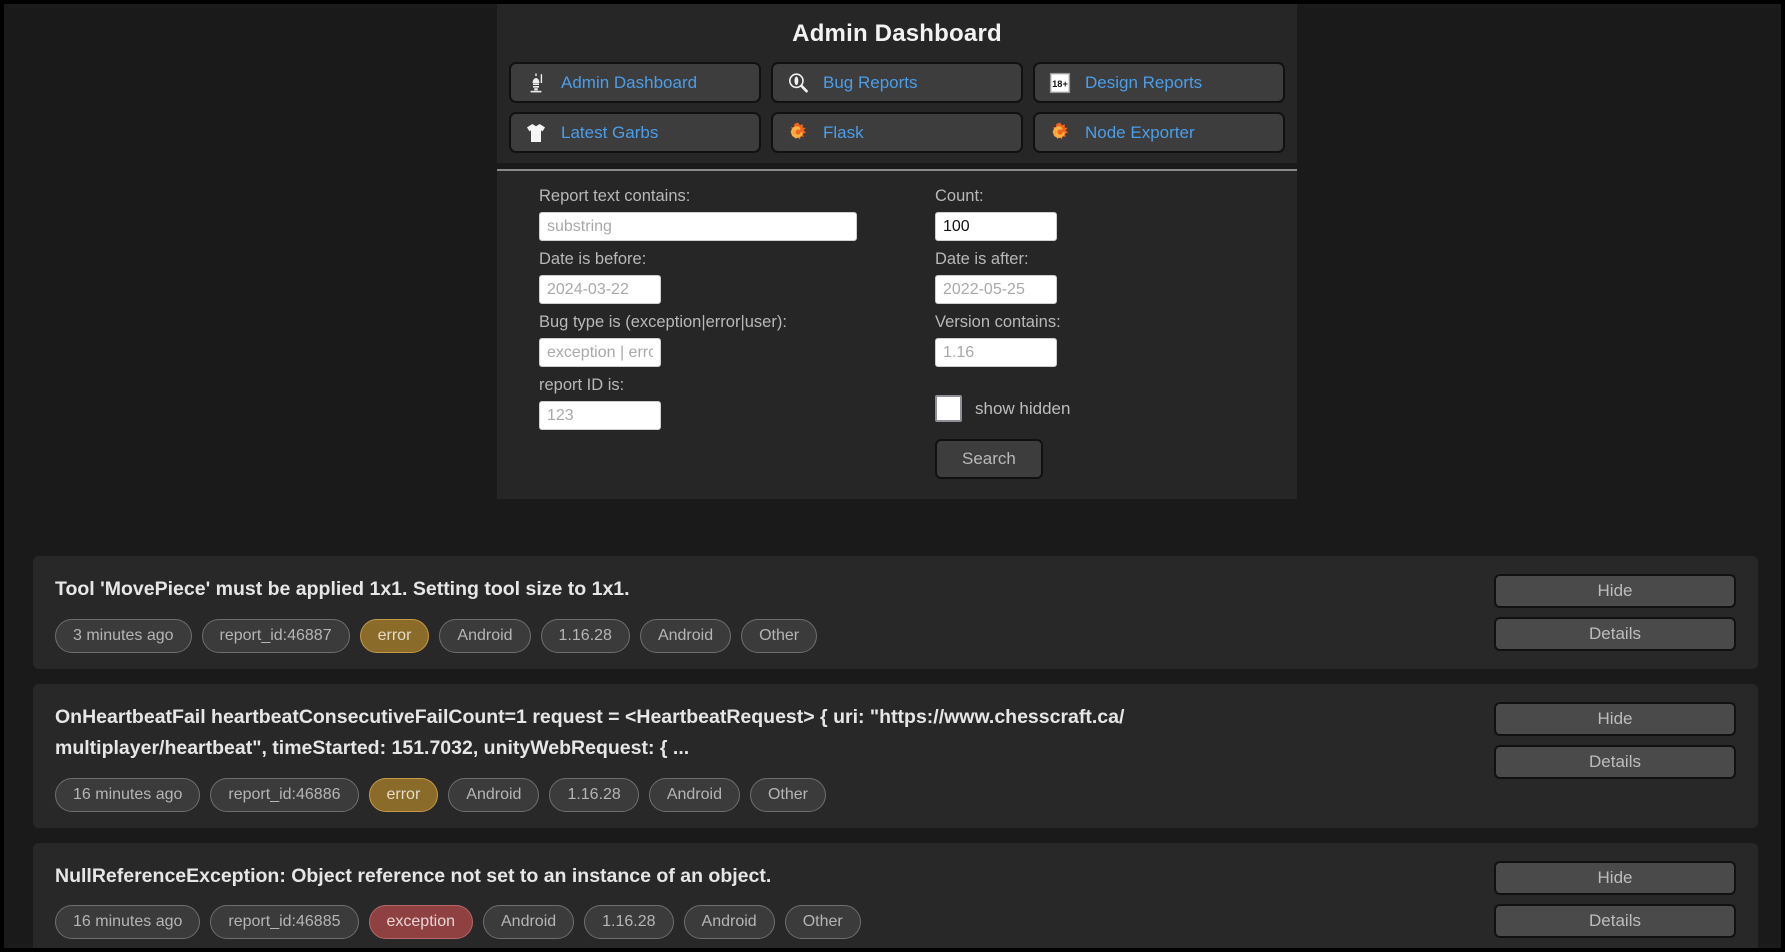  I want to click on nav-label: Flask, so click(843, 132).